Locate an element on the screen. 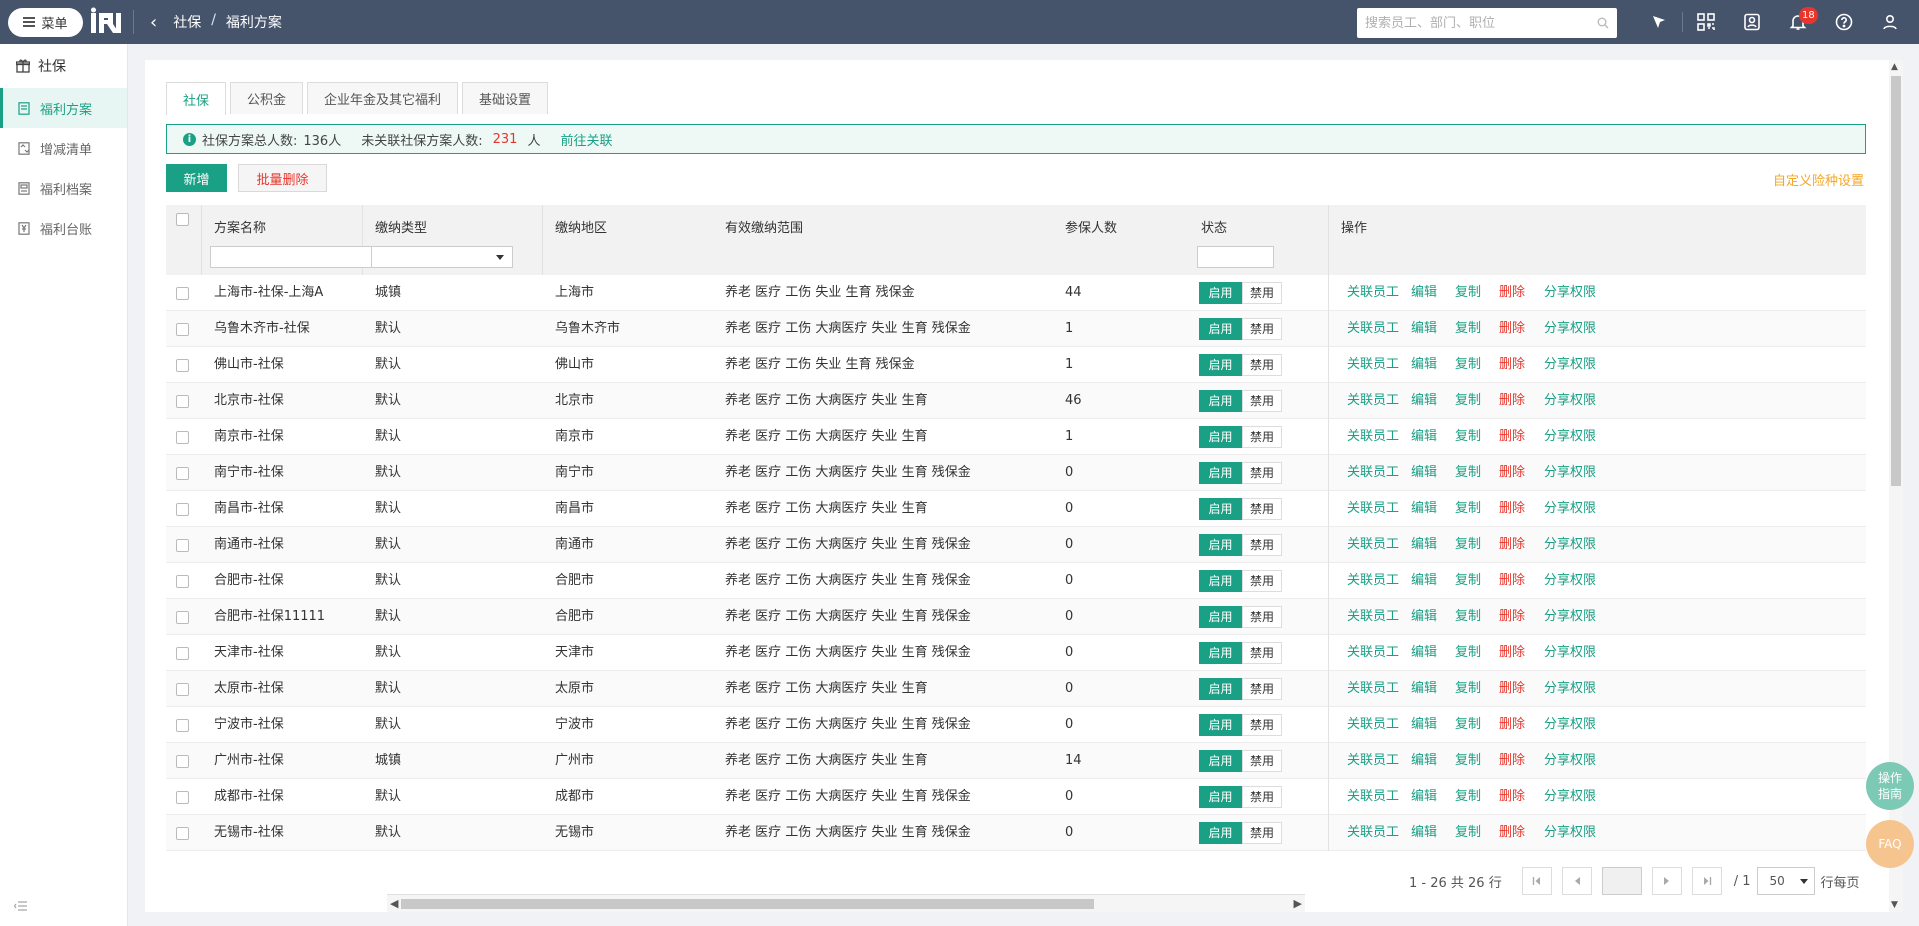 The height and width of the screenshot is (926, 1919). horizontal-scrollbar: ◀ ▶ is located at coordinates (846, 903).